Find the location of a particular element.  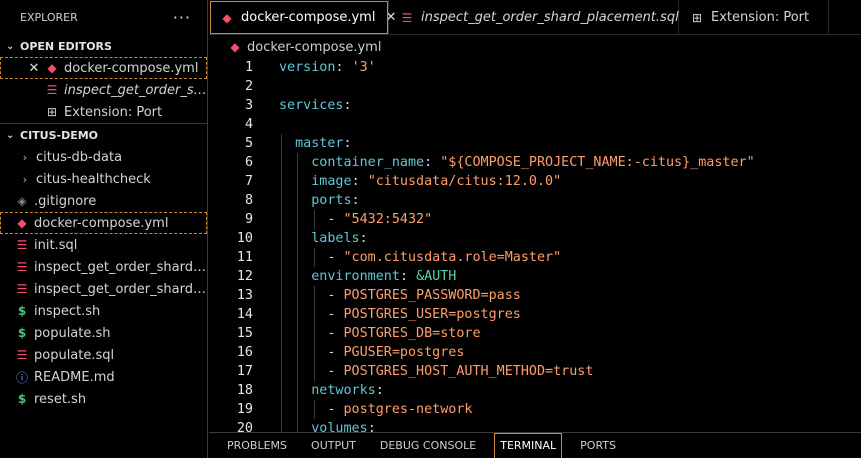

more-actions-icon: ··· is located at coordinates (182, 17).